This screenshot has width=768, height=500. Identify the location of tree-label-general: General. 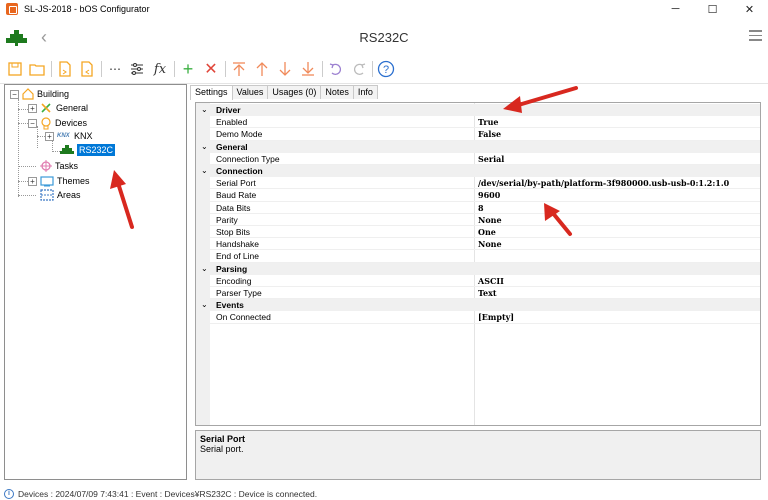
(72, 108).